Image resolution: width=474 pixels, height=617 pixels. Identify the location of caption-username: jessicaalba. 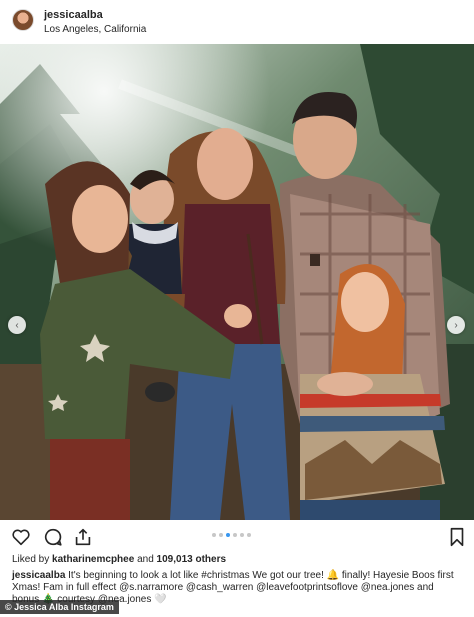
(38, 575).